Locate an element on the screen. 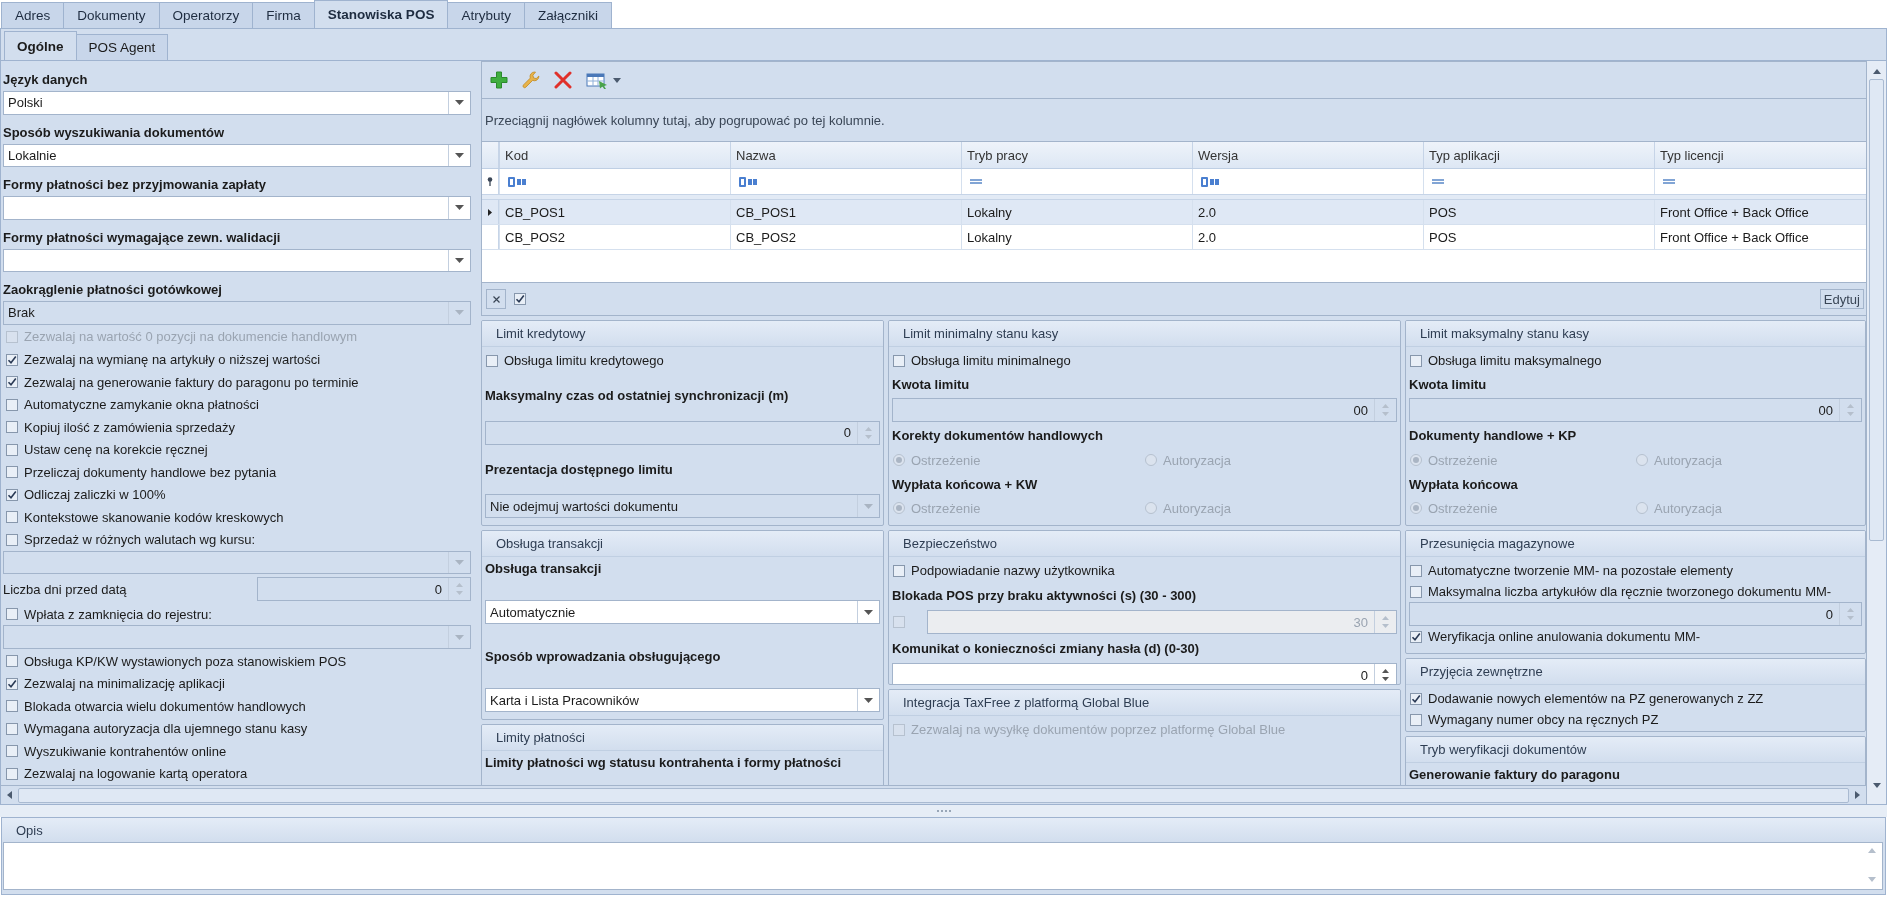  tab: Operatorzy is located at coordinates (206, 15).